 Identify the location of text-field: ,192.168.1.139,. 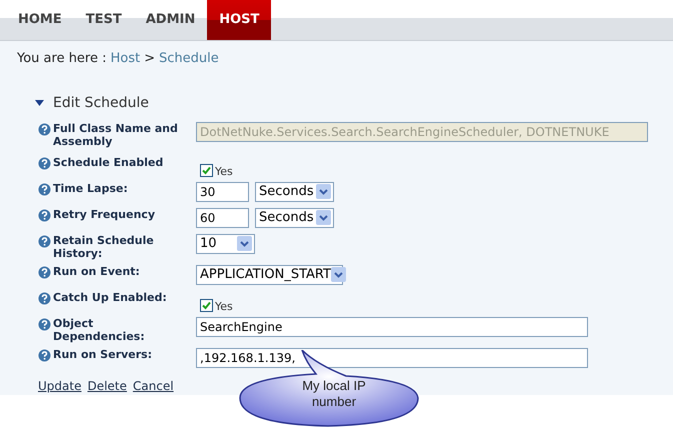
(392, 358).